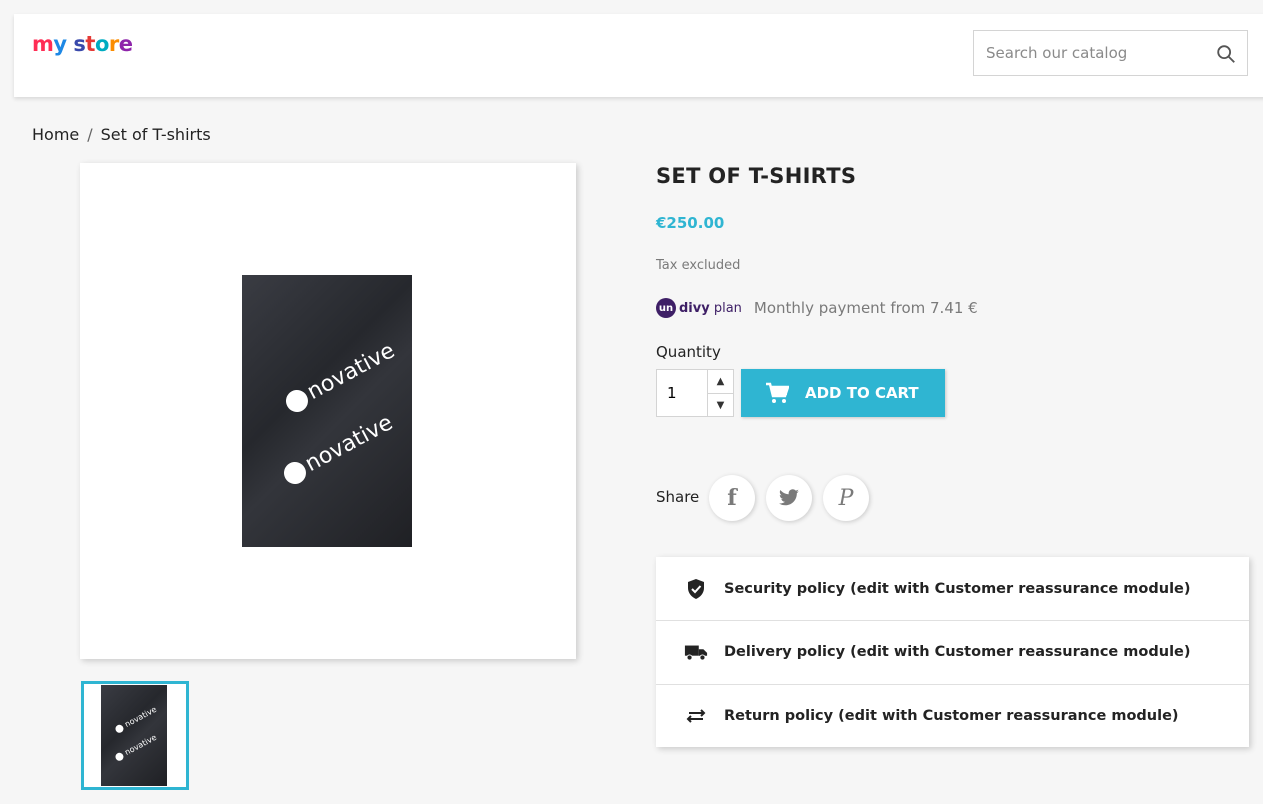 This screenshot has height=804, width=1263. Describe the element at coordinates (156, 134) in the screenshot. I see `breadcrumb-current: Set of T-shirts` at that location.